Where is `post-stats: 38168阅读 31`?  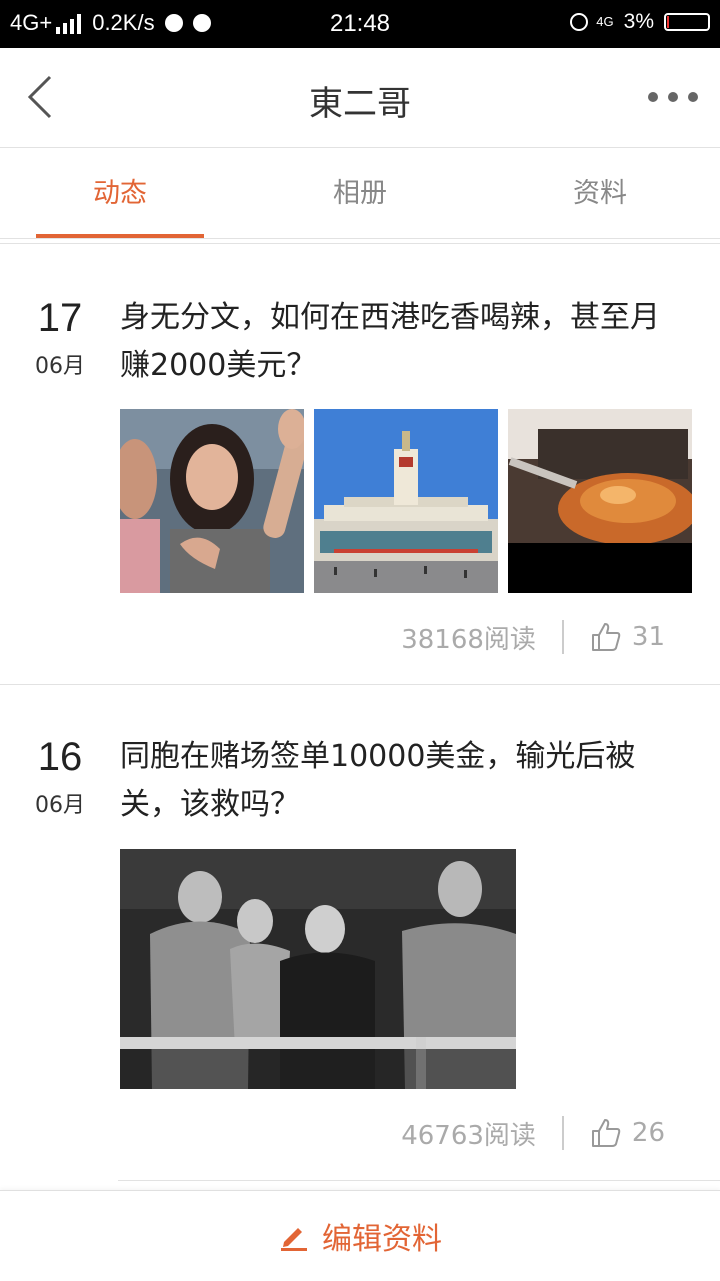
post-stats: 38168阅读 31 is located at coordinates (392, 637).